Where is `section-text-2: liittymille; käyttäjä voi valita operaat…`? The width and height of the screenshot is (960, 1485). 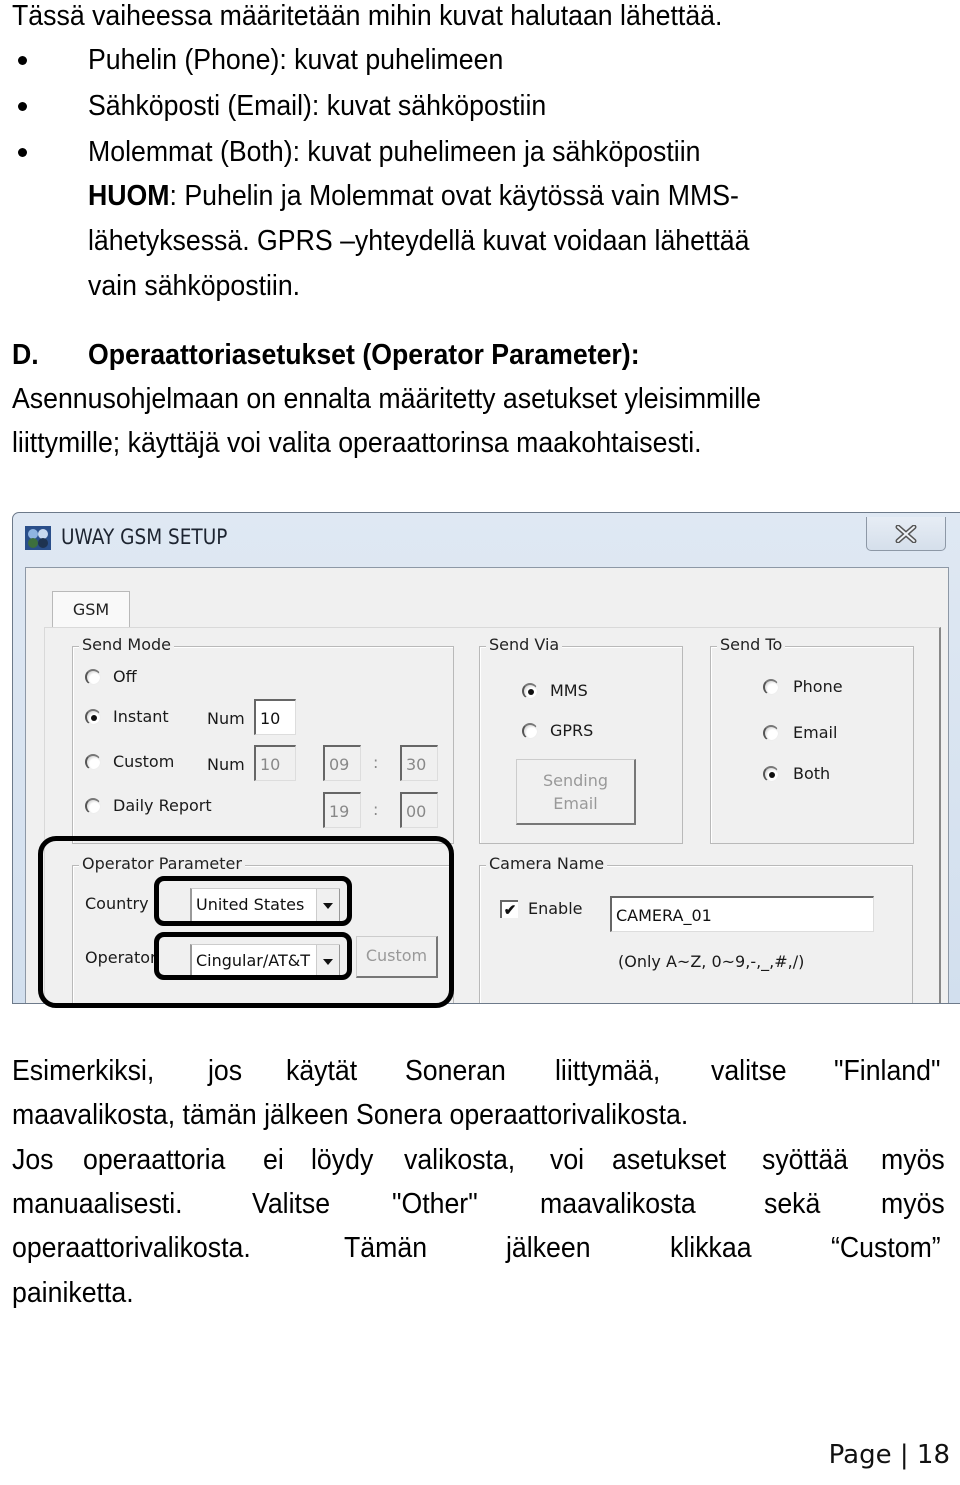
section-text-2: liittymille; käyttäjä voi valita operaat… is located at coordinates (357, 443).